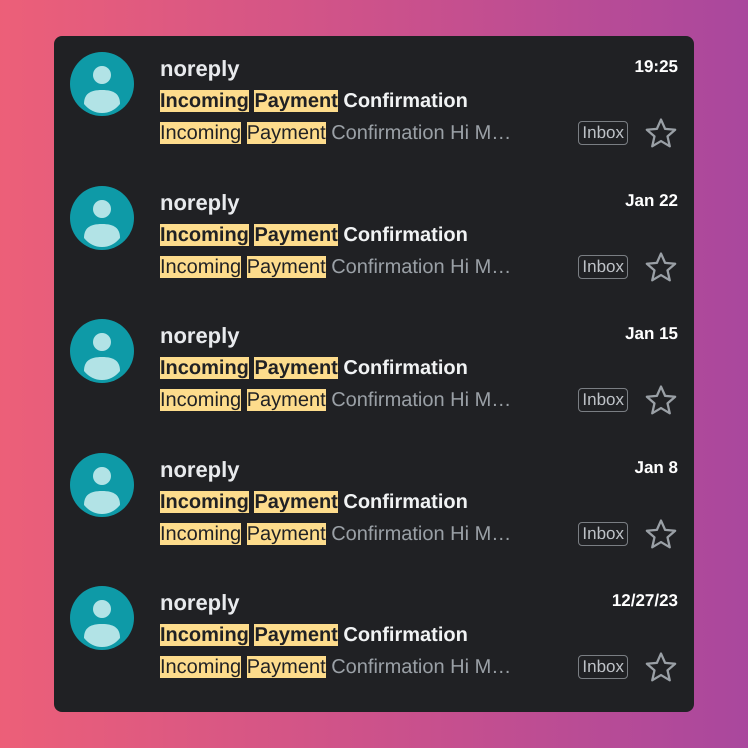 Image resolution: width=748 pixels, height=748 pixels. I want to click on message-row: noreply Jan 22 Incoming Payment Confirmation Incoming Payment Confirmation Hi M… Inbox, so click(374, 249).